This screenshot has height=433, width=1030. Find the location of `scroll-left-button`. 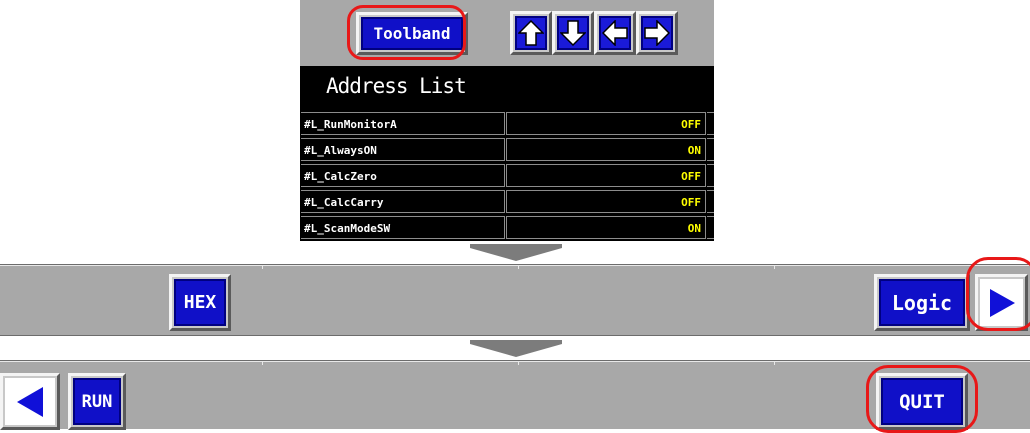

scroll-left-button is located at coordinates (615, 33).